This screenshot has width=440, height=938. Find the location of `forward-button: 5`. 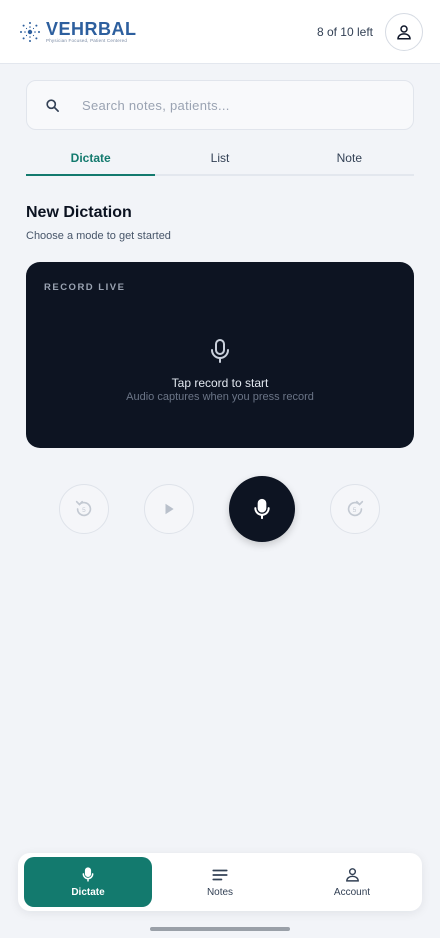

forward-button: 5 is located at coordinates (355, 509).